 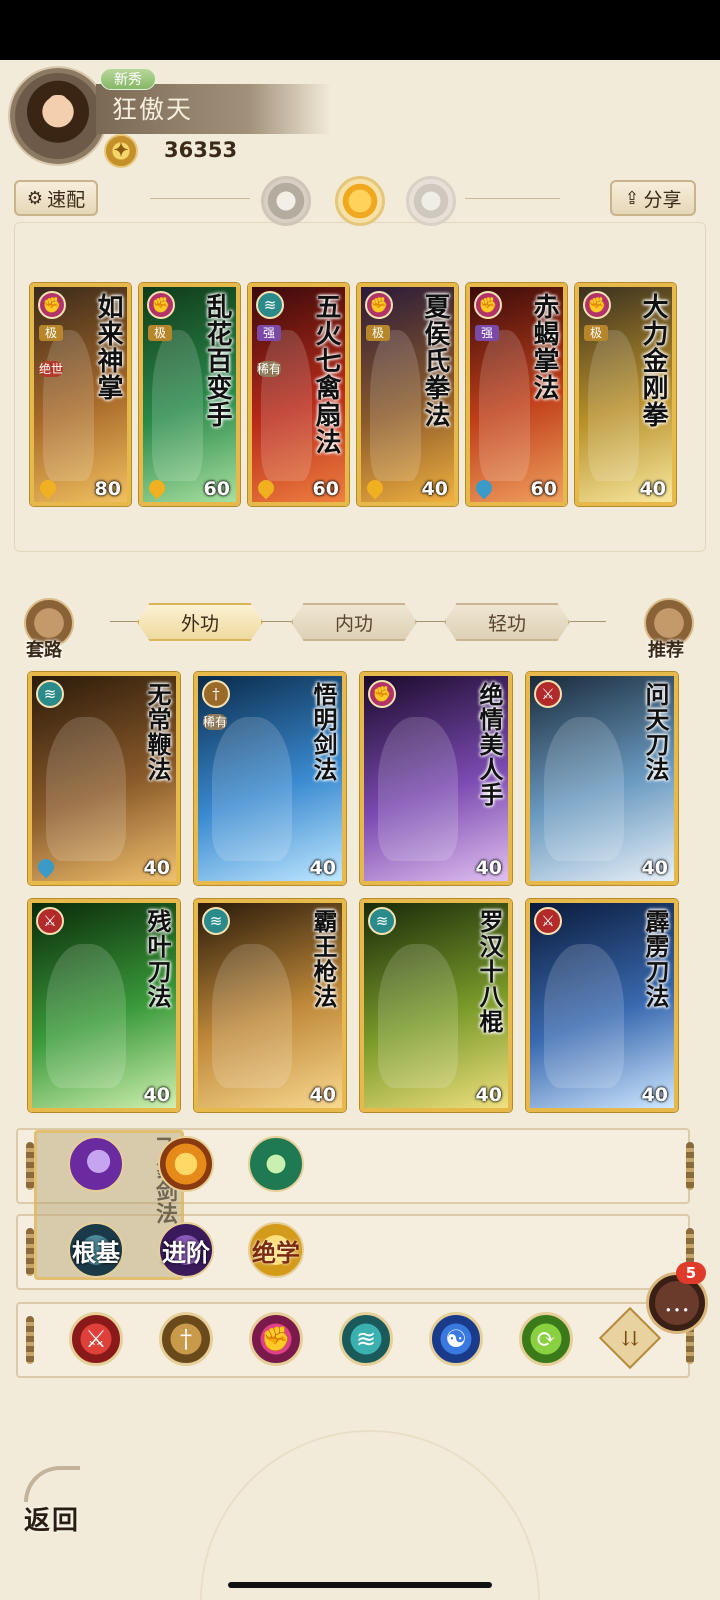 I want to click on yinyang-type-icon: ☯, so click(x=456, y=1339).